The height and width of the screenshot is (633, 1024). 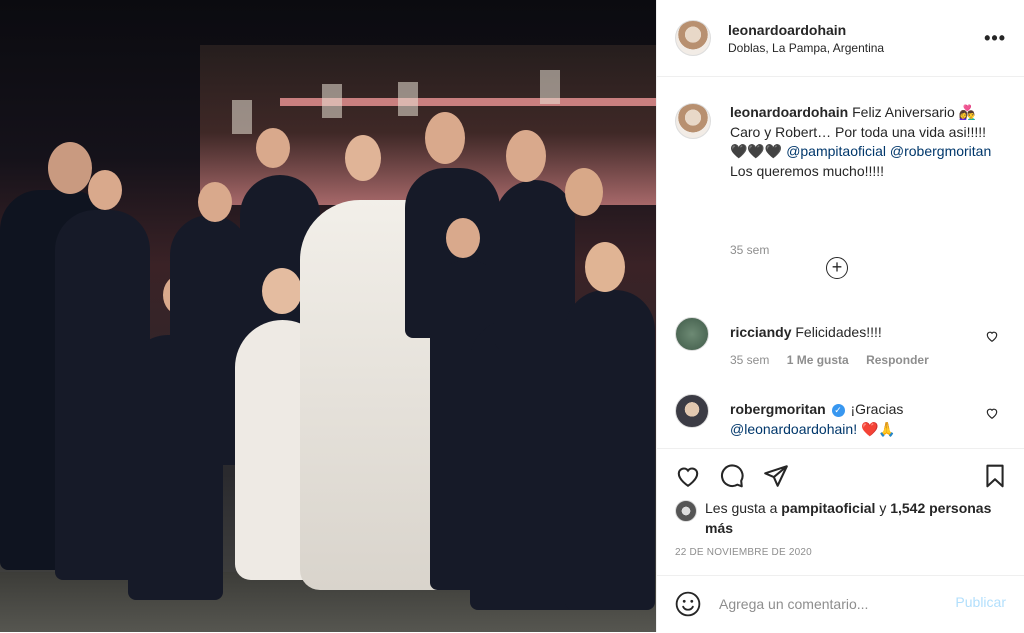 What do you see at coordinates (789, 112) in the screenshot?
I see `caption-username: leonardoardohain` at bounding box center [789, 112].